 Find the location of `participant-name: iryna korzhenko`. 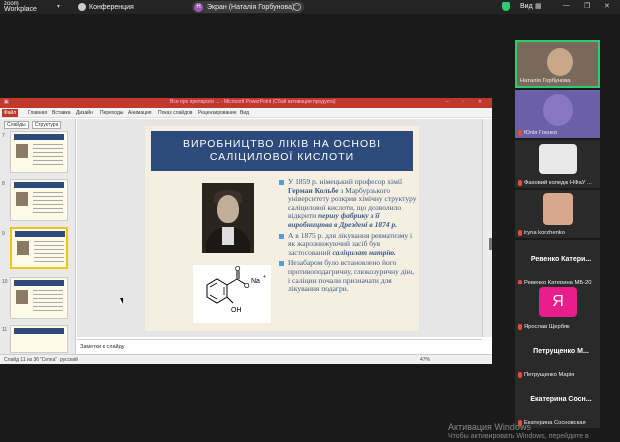

participant-name: iryna korzhenko is located at coordinates (544, 233).